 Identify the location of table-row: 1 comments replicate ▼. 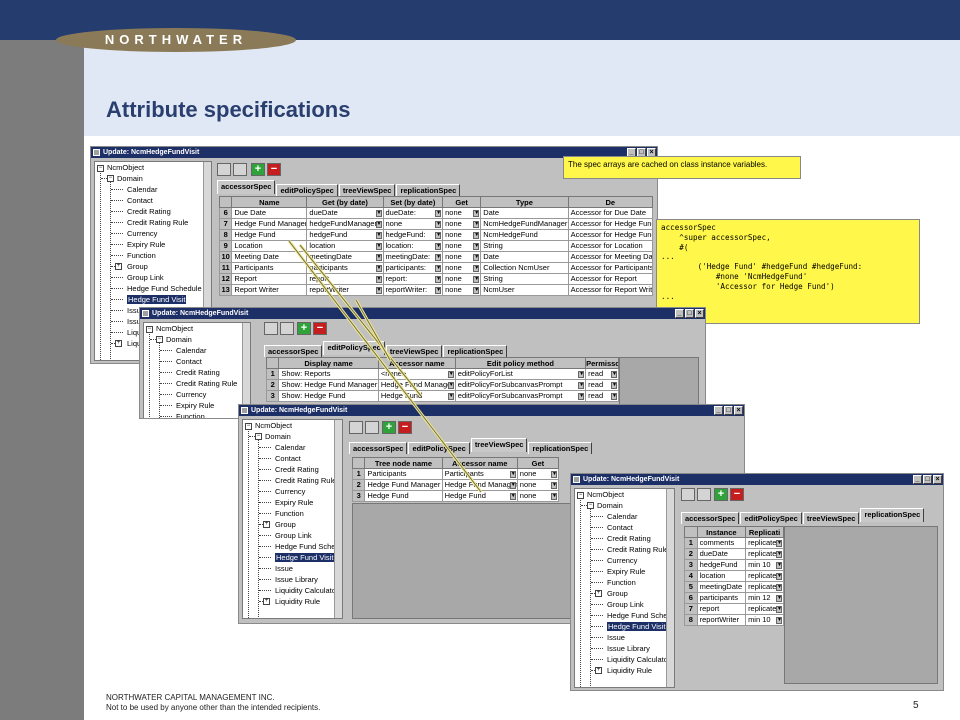
(734, 543).